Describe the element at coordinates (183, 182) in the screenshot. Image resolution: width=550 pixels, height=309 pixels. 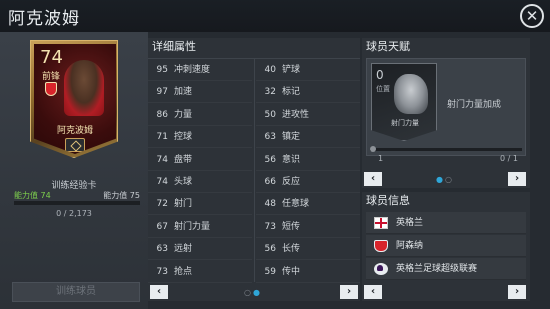
I see `attribute-name: 头球` at that location.